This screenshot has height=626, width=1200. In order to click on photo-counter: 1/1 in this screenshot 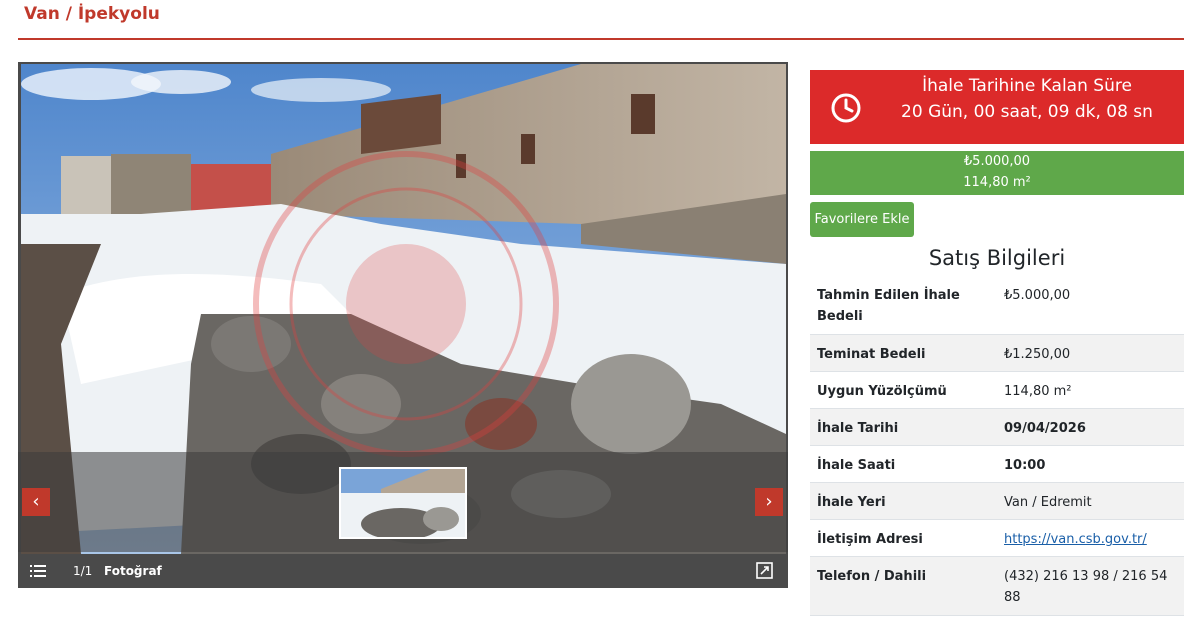, I will do `click(83, 571)`.